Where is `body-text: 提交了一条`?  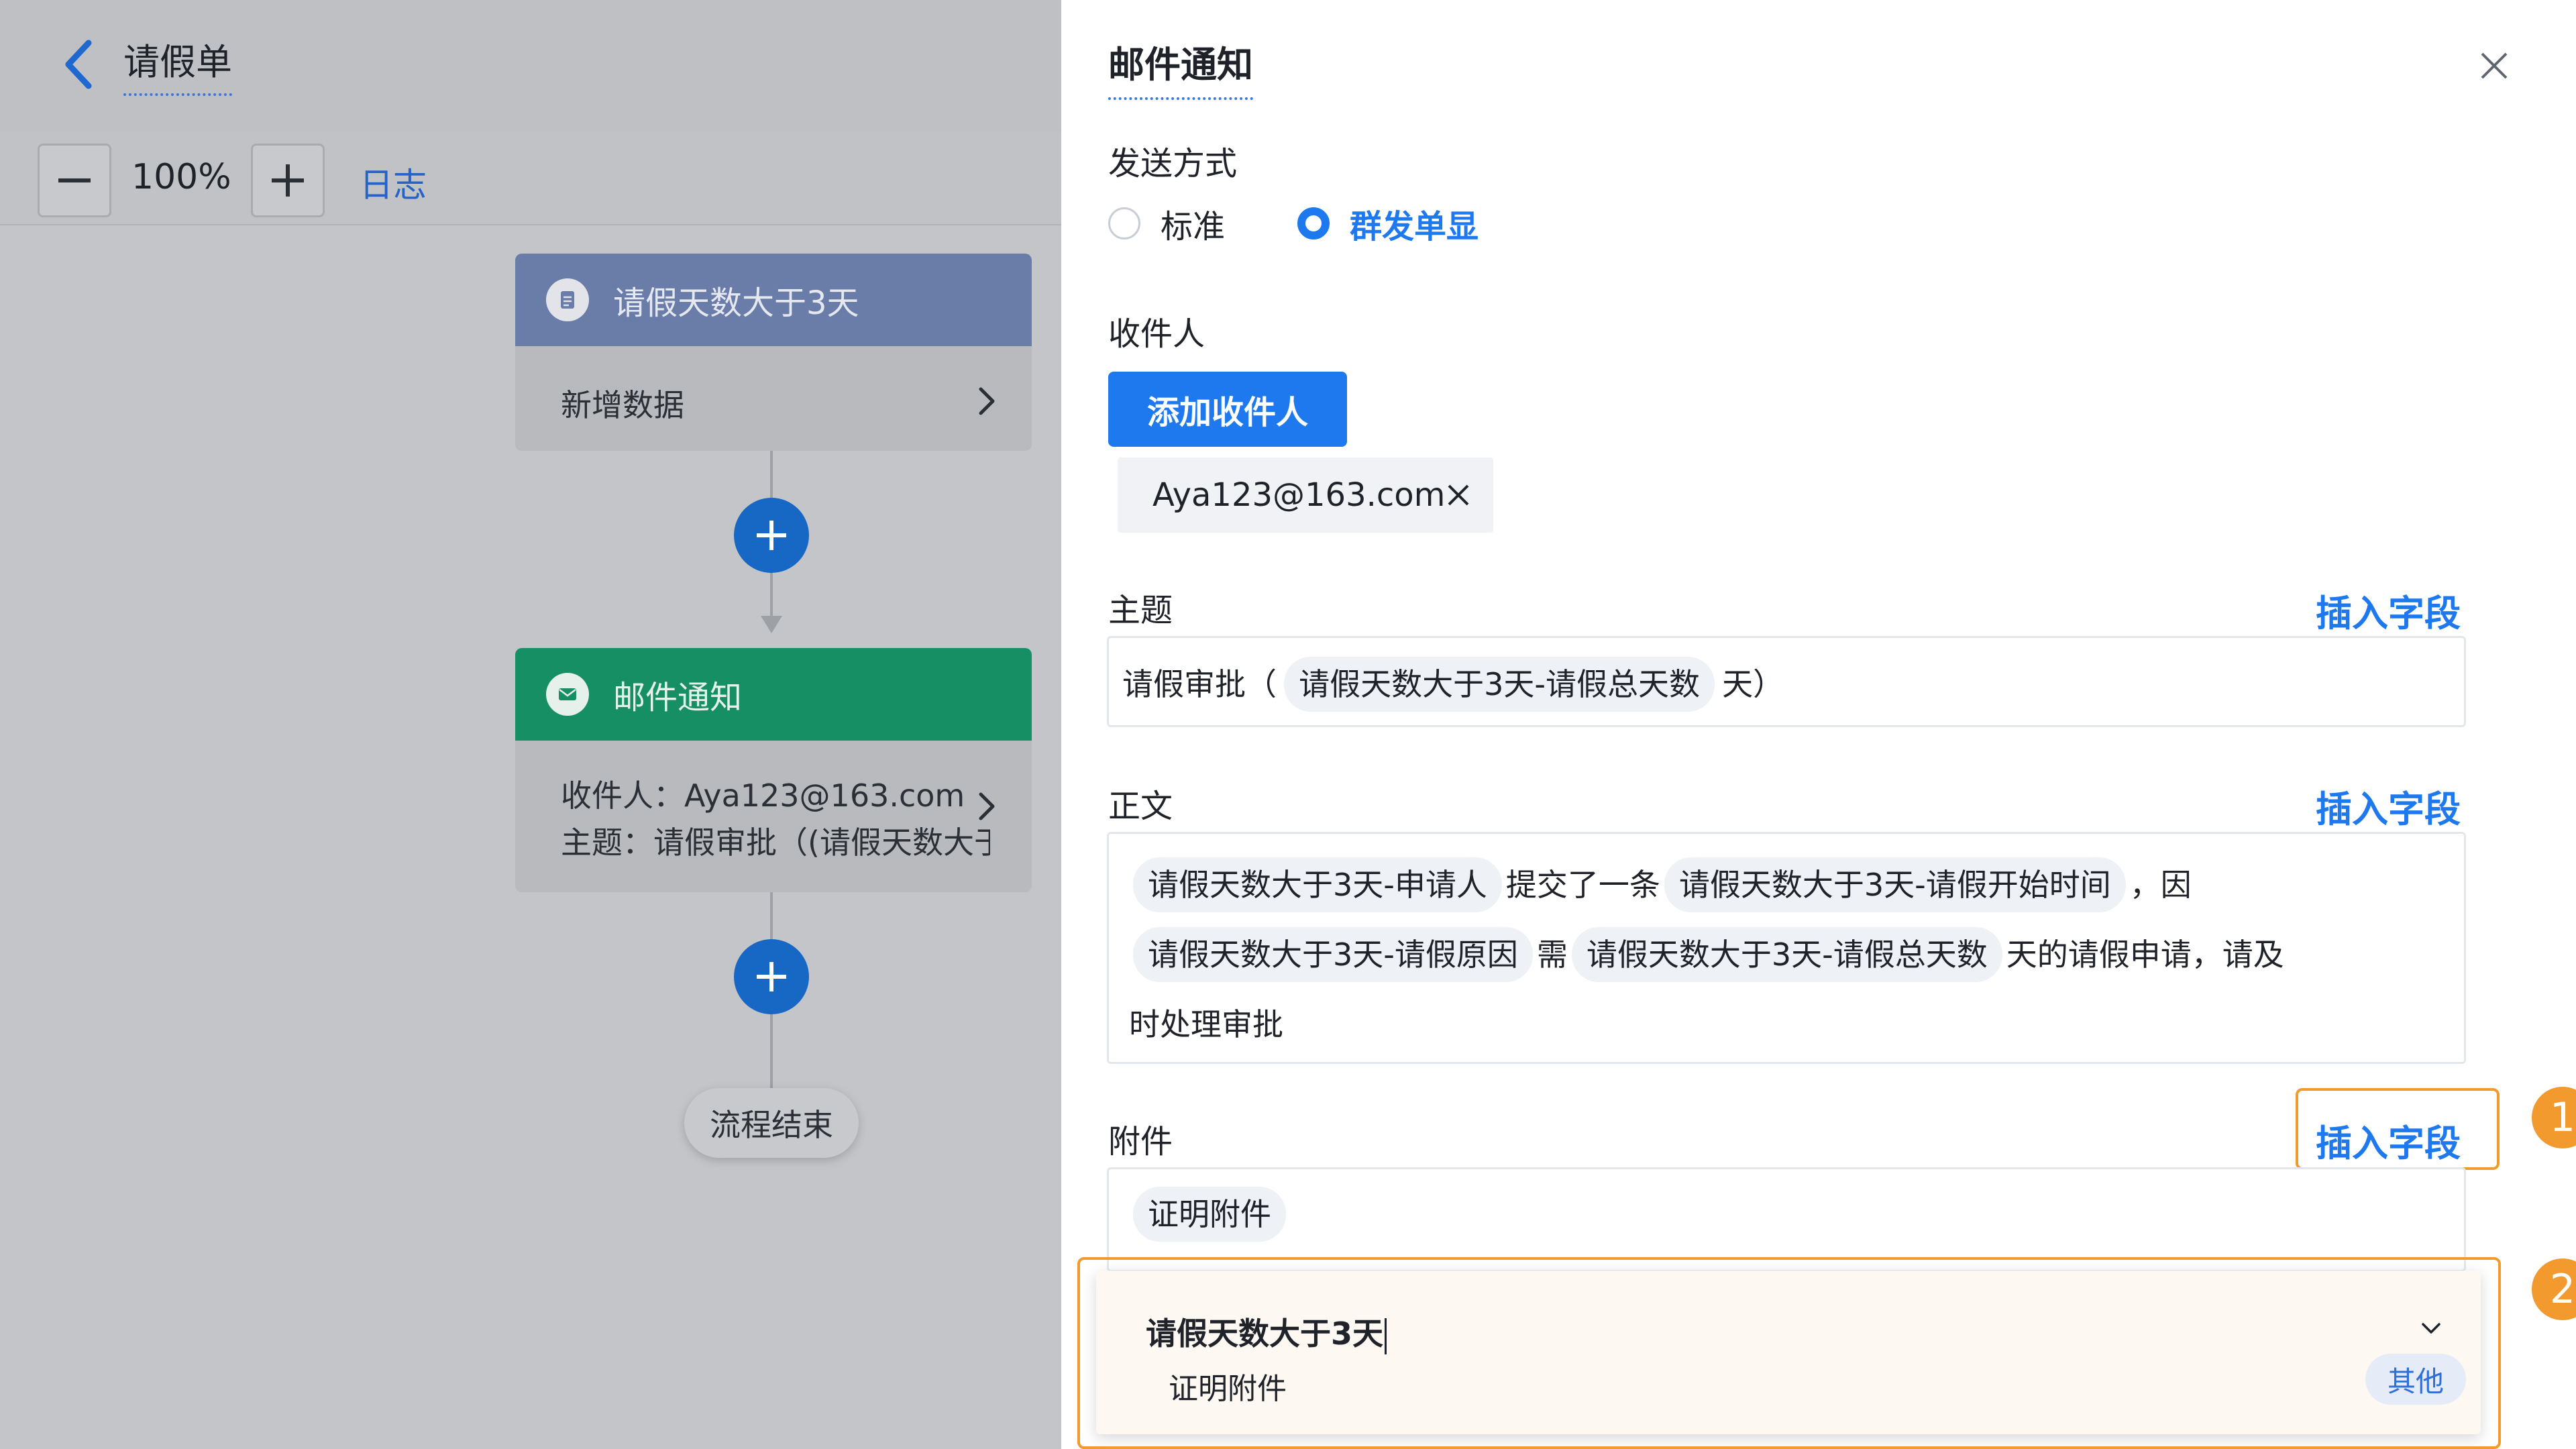
body-text: 提交了一条 is located at coordinates (1582, 885).